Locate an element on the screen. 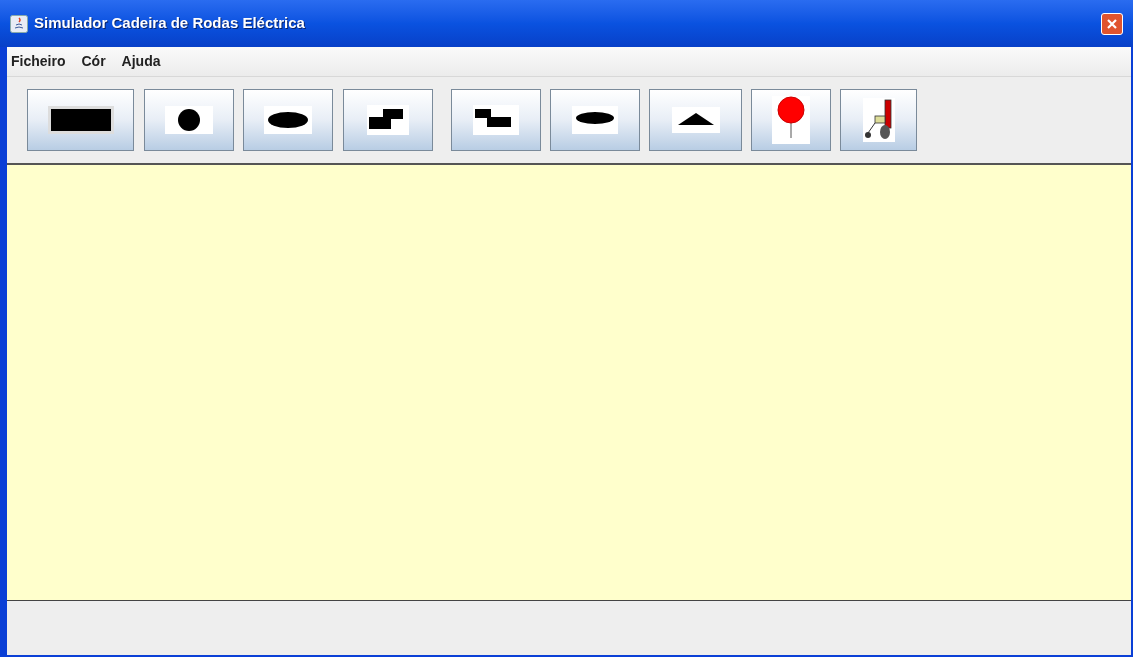 Image resolution: width=1133 pixels, height=657 pixels. close-button is located at coordinates (1112, 23).